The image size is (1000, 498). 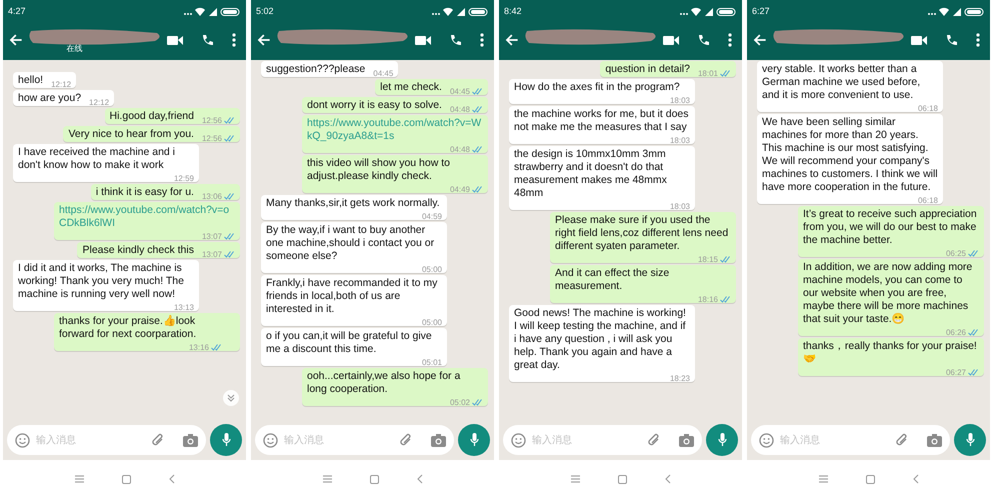 I want to click on status-time: 8:42, so click(x=513, y=11).